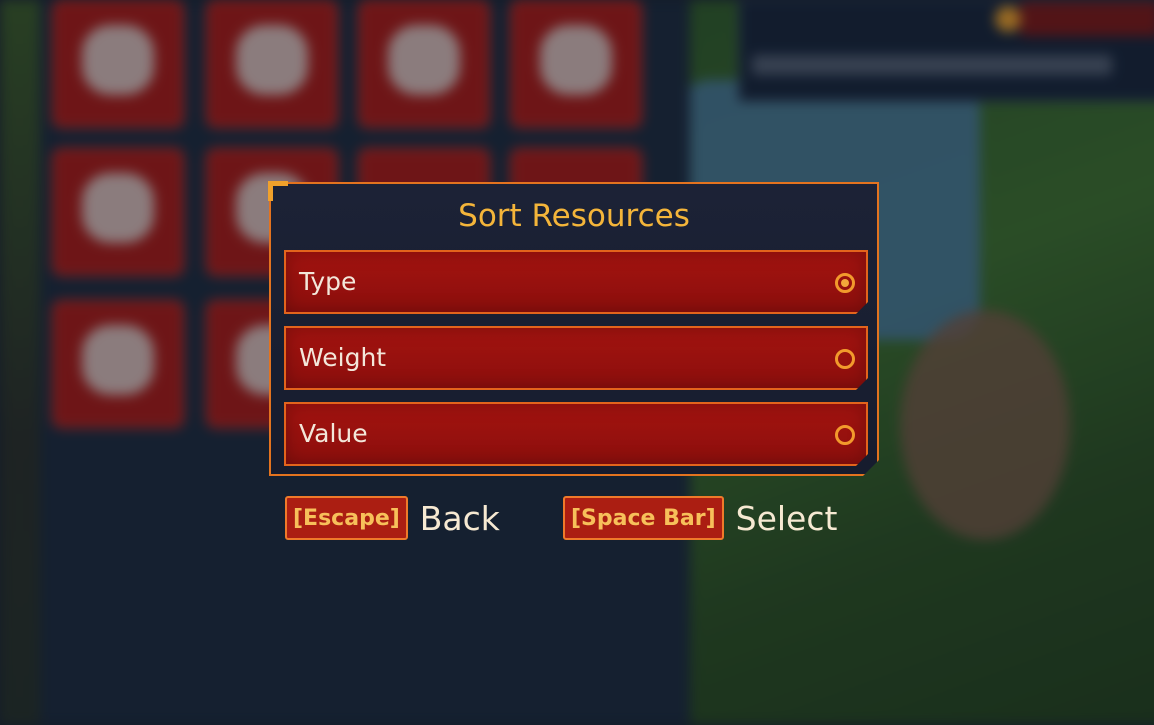  What do you see at coordinates (278, 191) in the screenshot?
I see `corner-accent-icon` at bounding box center [278, 191].